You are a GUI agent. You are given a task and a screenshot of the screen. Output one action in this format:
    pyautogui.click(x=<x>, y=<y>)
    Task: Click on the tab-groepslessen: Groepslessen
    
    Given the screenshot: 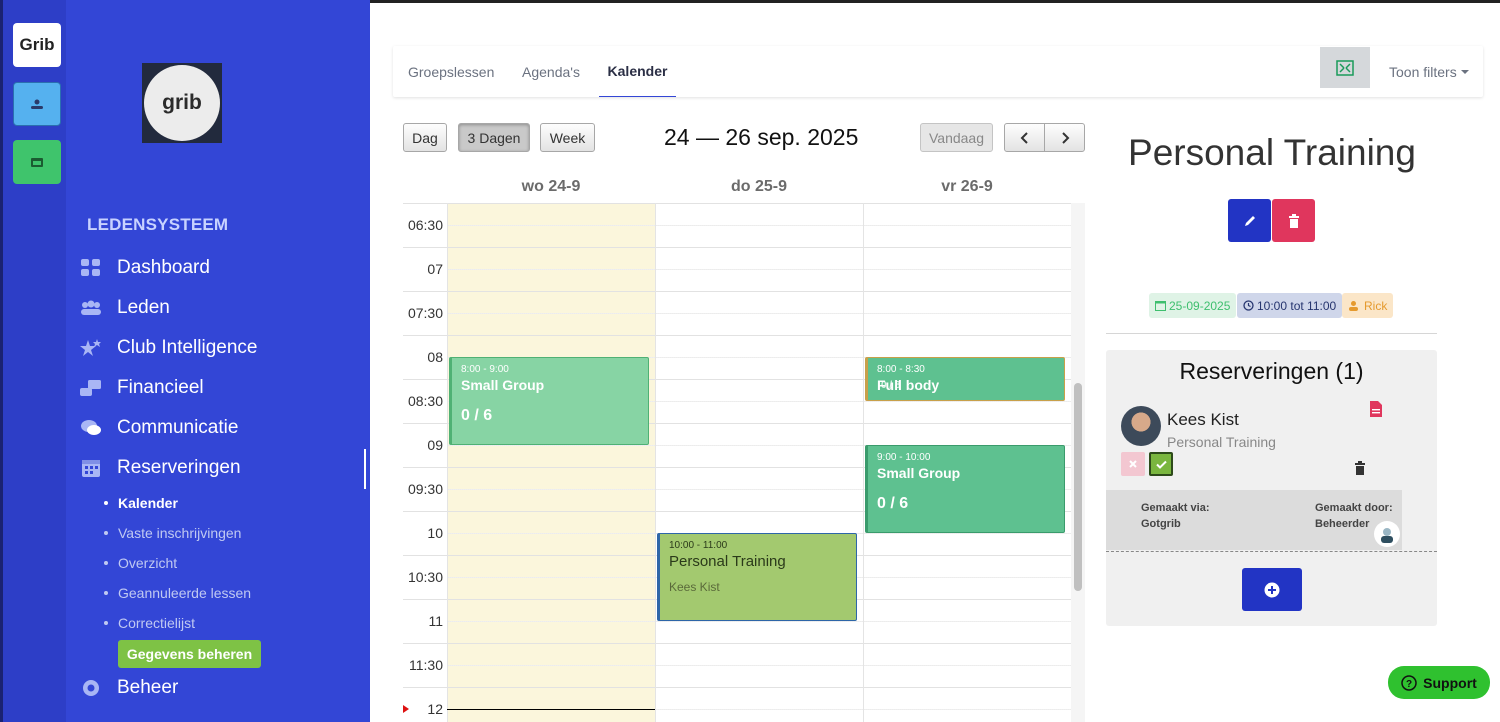 What is the action you would take?
    pyautogui.click(x=451, y=71)
    